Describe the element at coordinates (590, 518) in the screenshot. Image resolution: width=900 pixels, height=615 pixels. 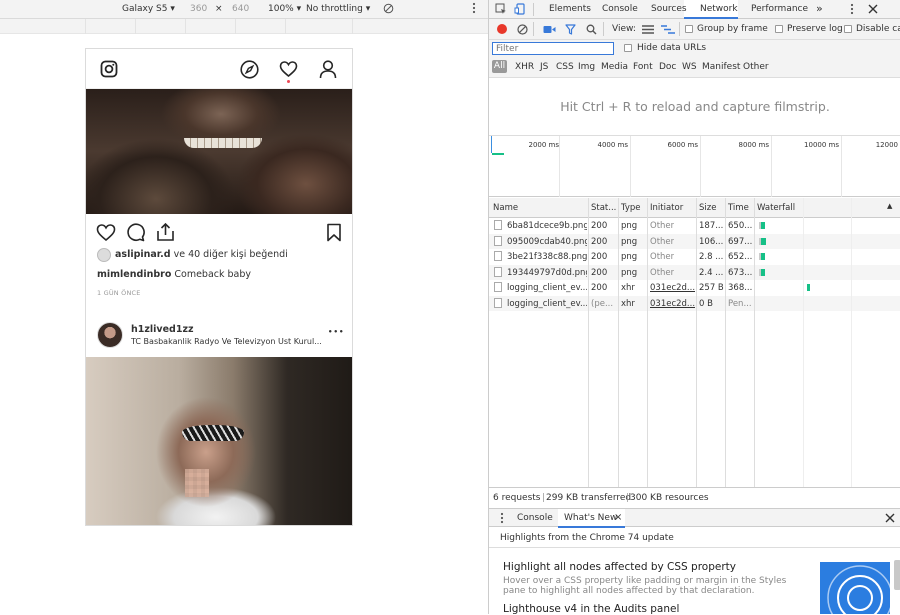
I see `drawer-tab-whats-new: What's New` at that location.